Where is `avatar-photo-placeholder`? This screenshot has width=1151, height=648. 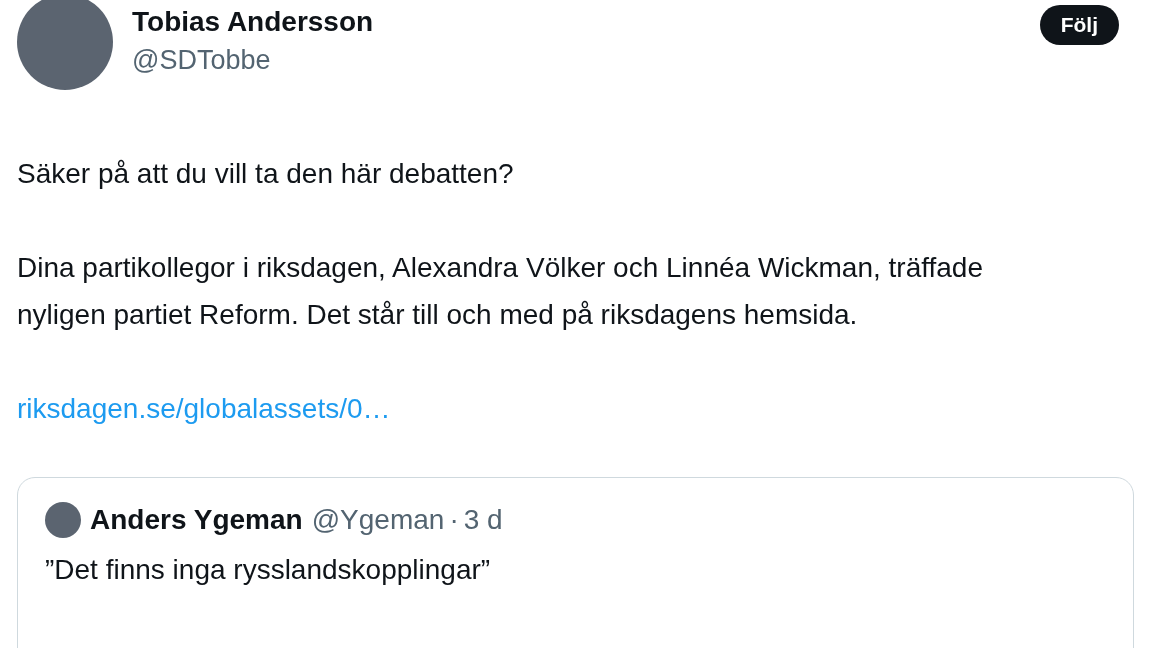 avatar-photo-placeholder is located at coordinates (63, 520).